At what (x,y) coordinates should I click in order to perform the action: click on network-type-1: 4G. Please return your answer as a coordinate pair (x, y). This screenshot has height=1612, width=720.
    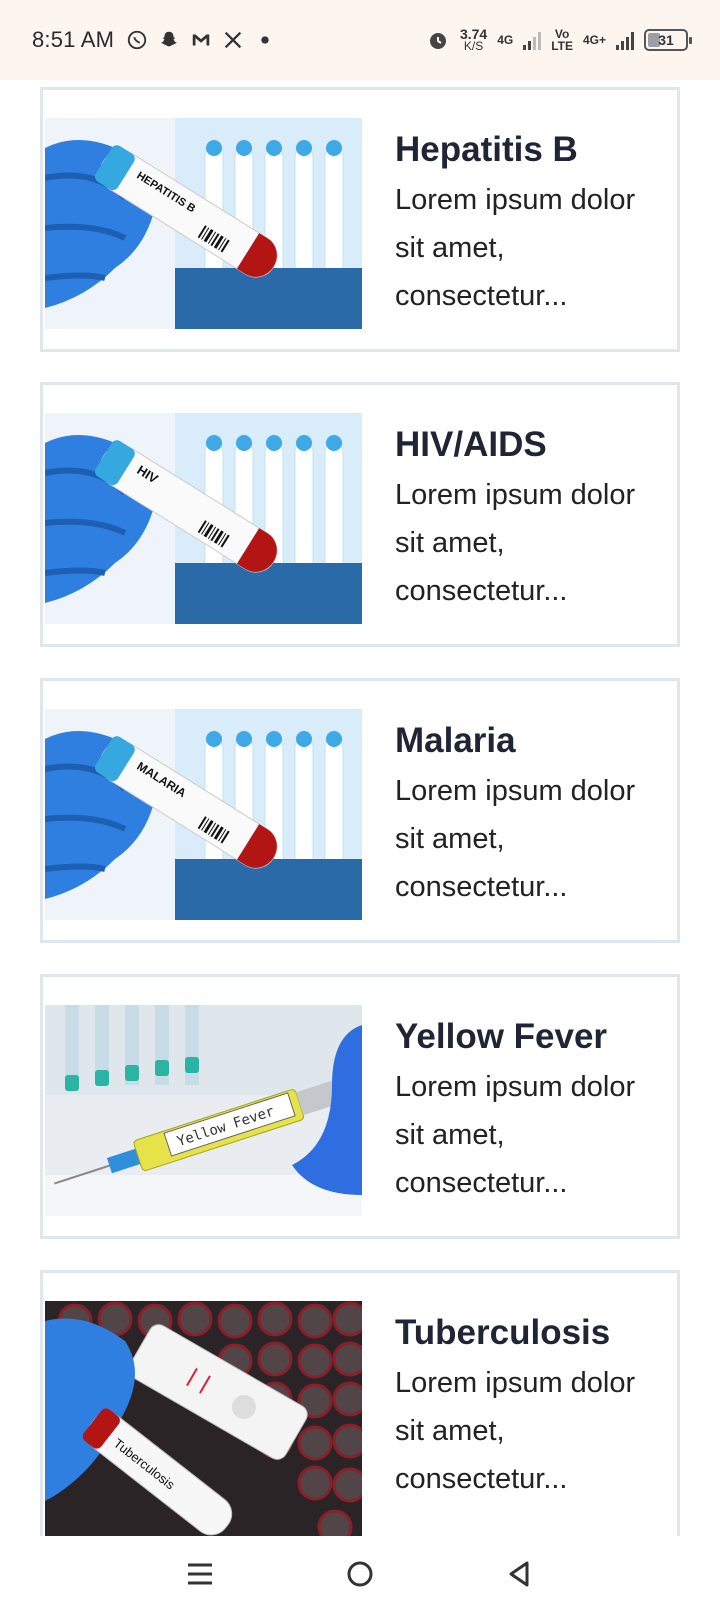
    Looking at the image, I should click on (505, 40).